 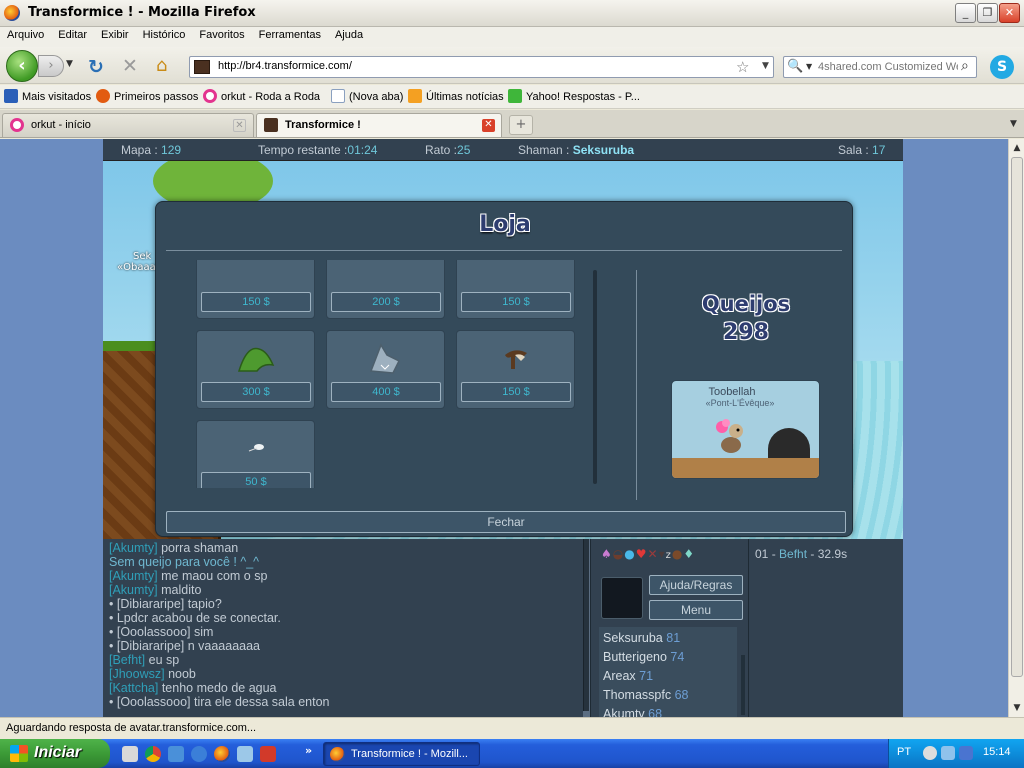 I want to click on network-icon, so click(x=948, y=753).